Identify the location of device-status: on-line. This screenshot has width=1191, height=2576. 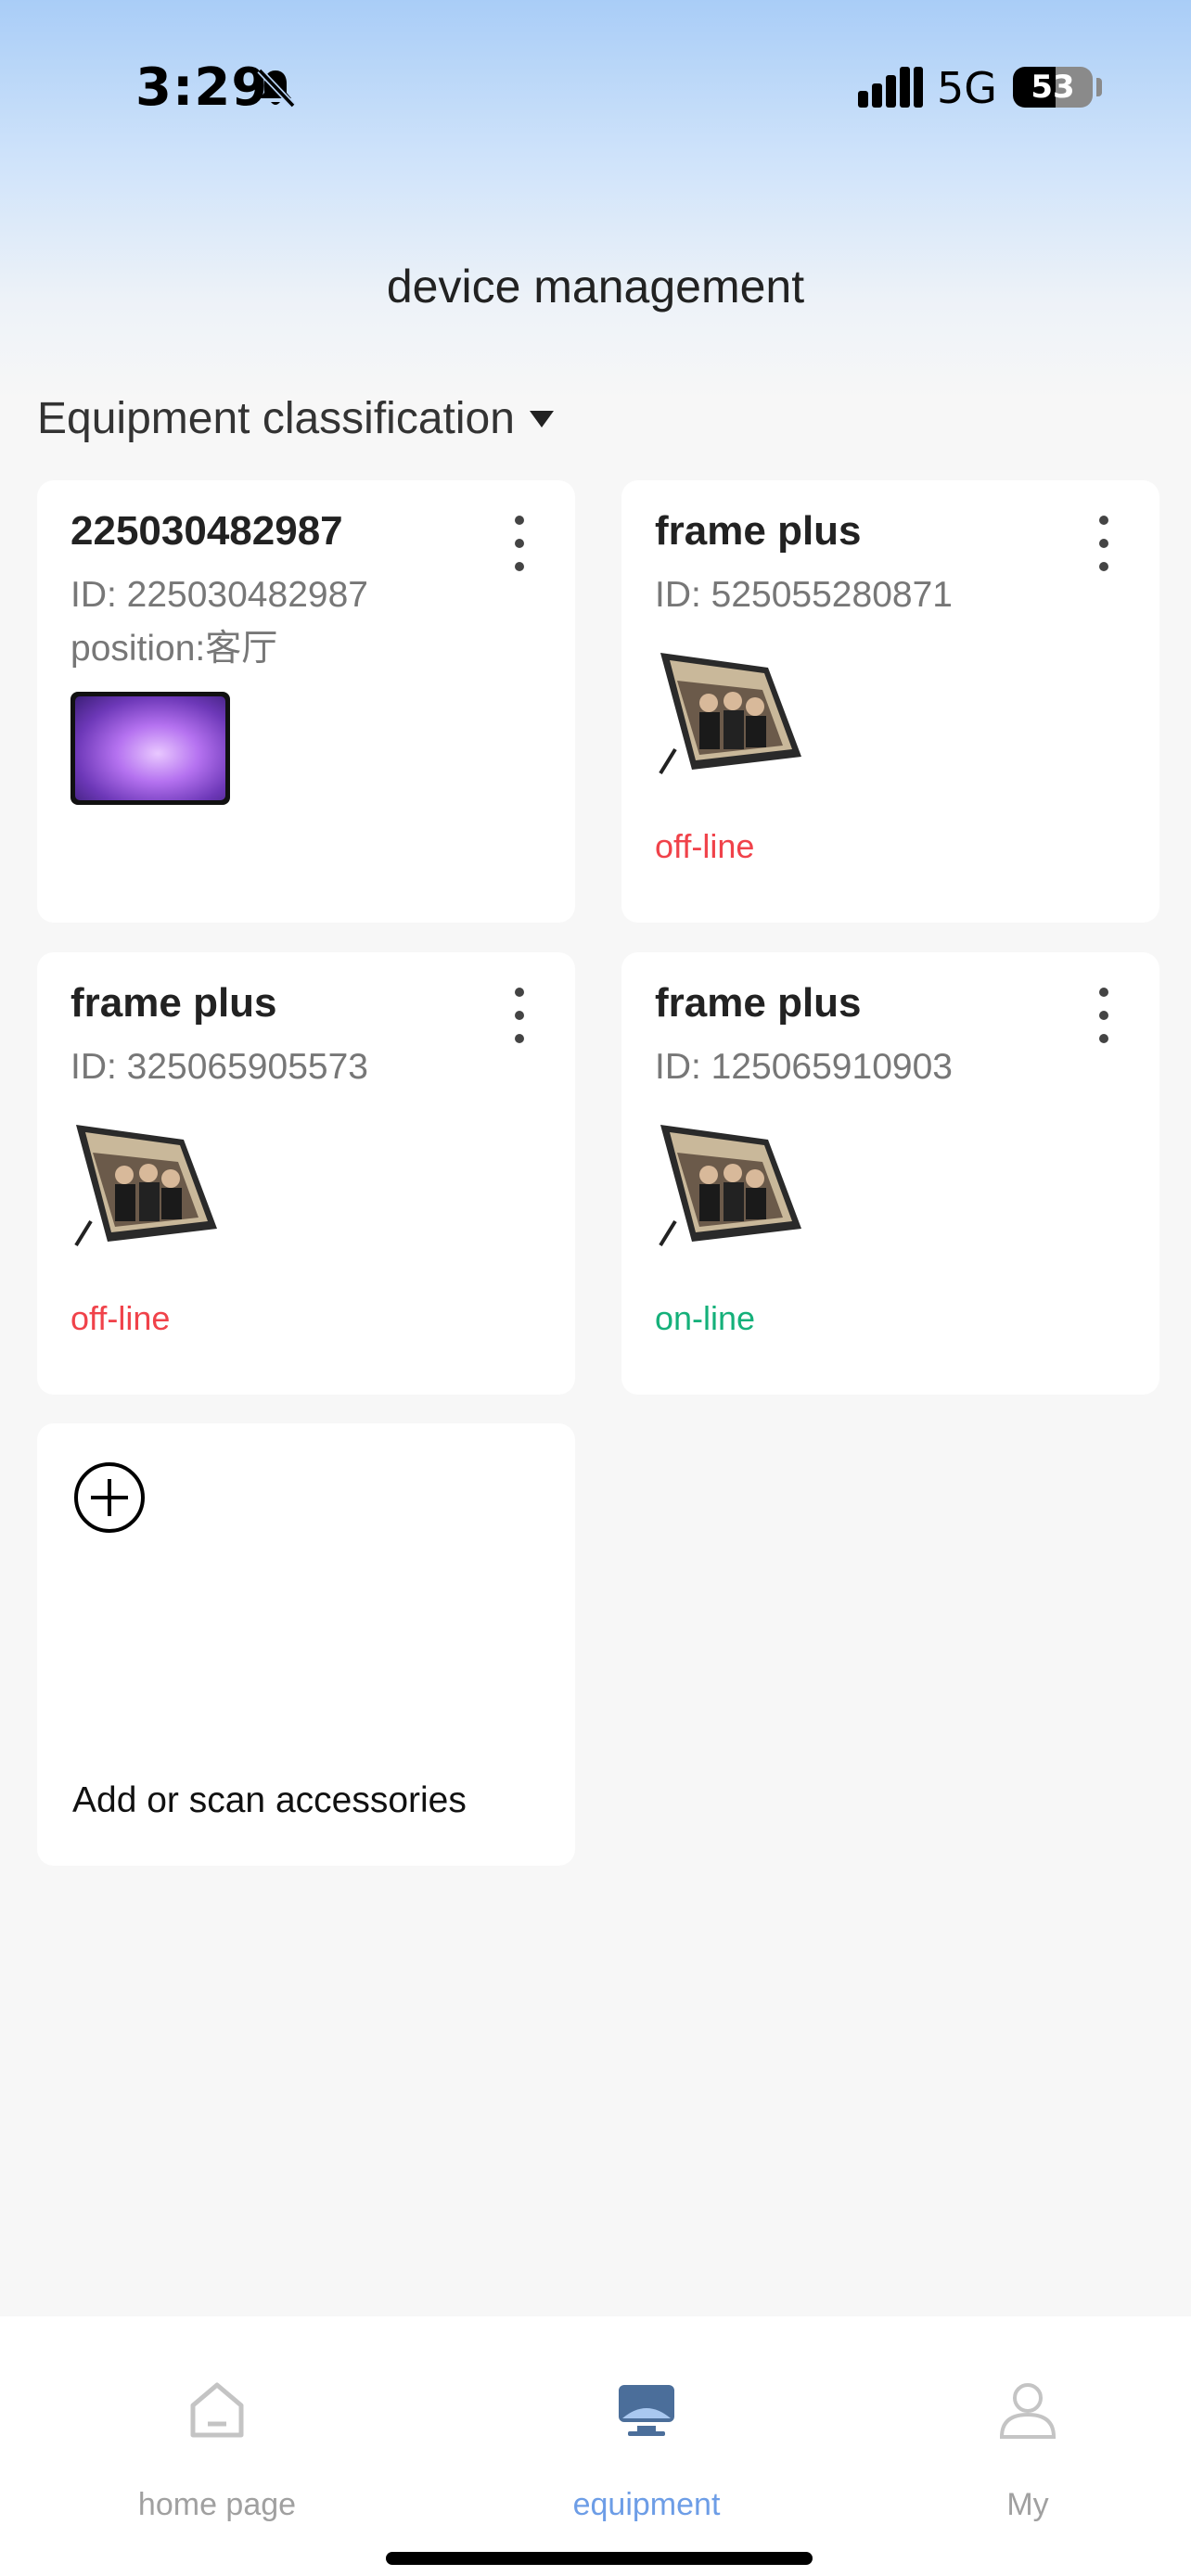
(705, 1318).